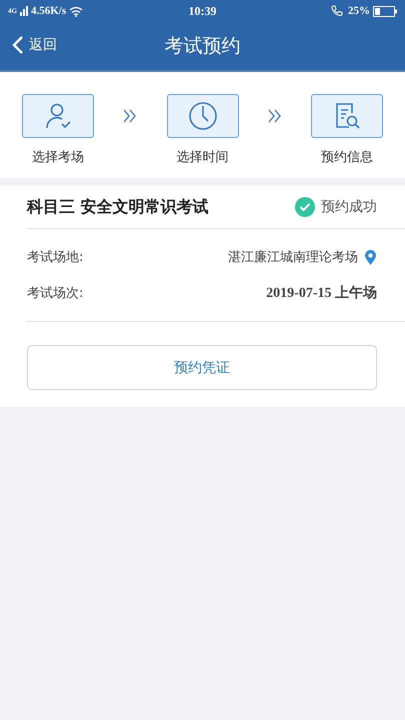 This screenshot has height=720, width=405. Describe the element at coordinates (48, 11) in the screenshot. I see `network-speed: 4.56K/s` at that location.